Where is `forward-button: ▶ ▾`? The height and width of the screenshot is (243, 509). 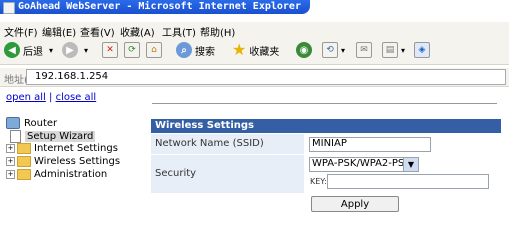 forward-button: ▶ ▾ is located at coordinates (75, 50).